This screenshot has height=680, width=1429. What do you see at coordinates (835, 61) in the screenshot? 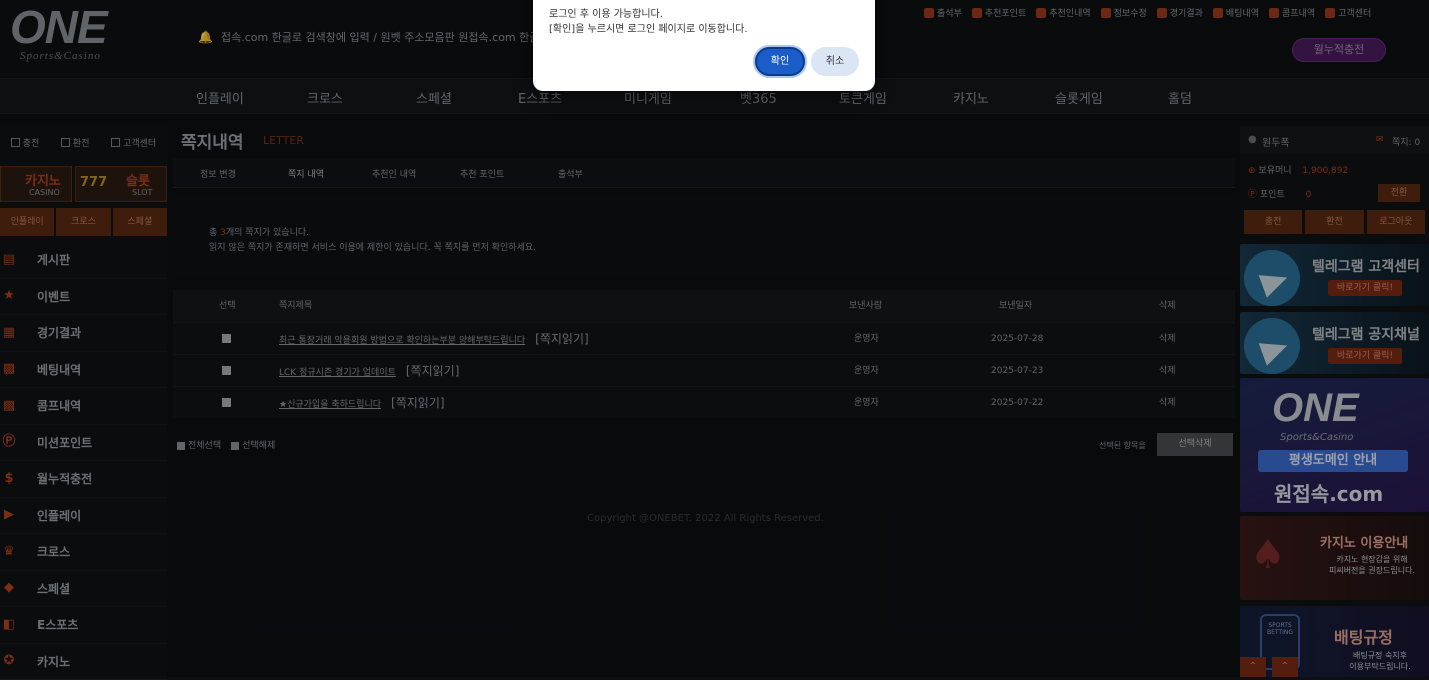
I see `cancel-button: 취소` at bounding box center [835, 61].